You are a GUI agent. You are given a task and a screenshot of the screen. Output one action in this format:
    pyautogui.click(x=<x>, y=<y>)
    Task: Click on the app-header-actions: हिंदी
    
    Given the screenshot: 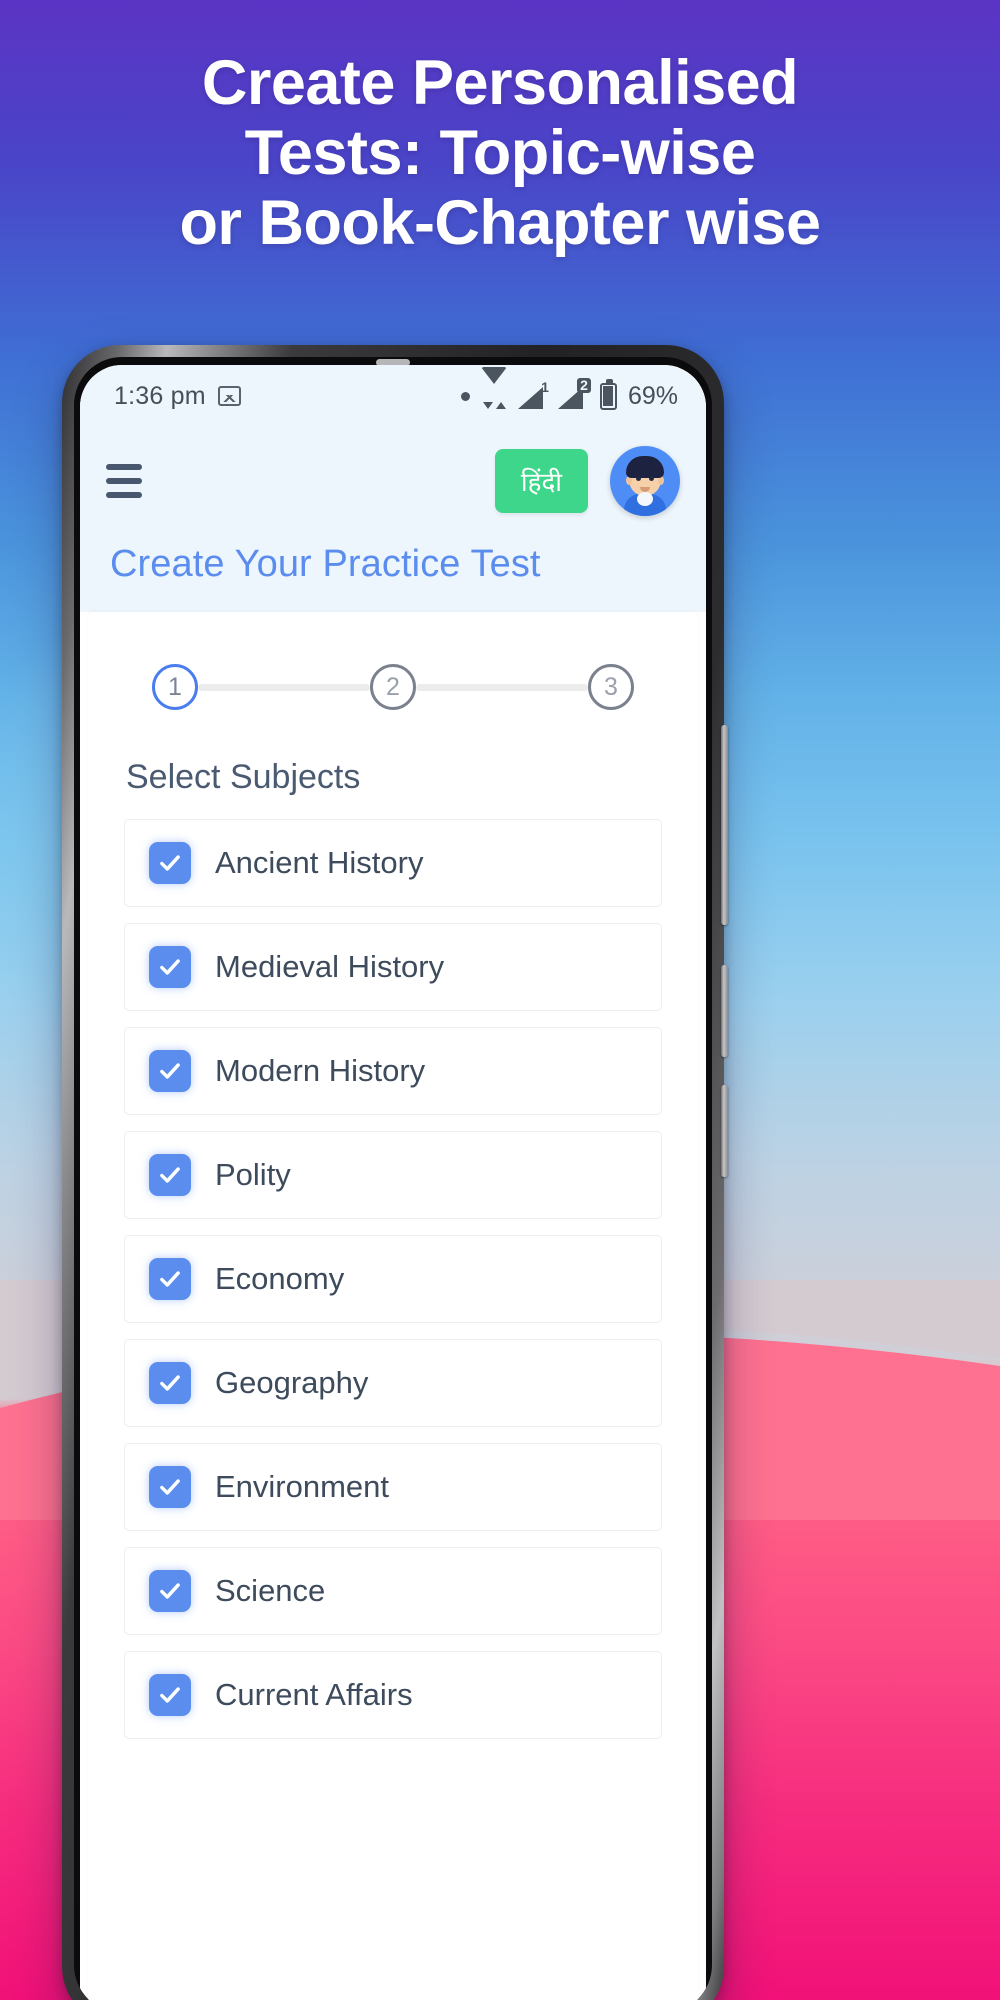 What is the action you would take?
    pyautogui.click(x=587, y=481)
    